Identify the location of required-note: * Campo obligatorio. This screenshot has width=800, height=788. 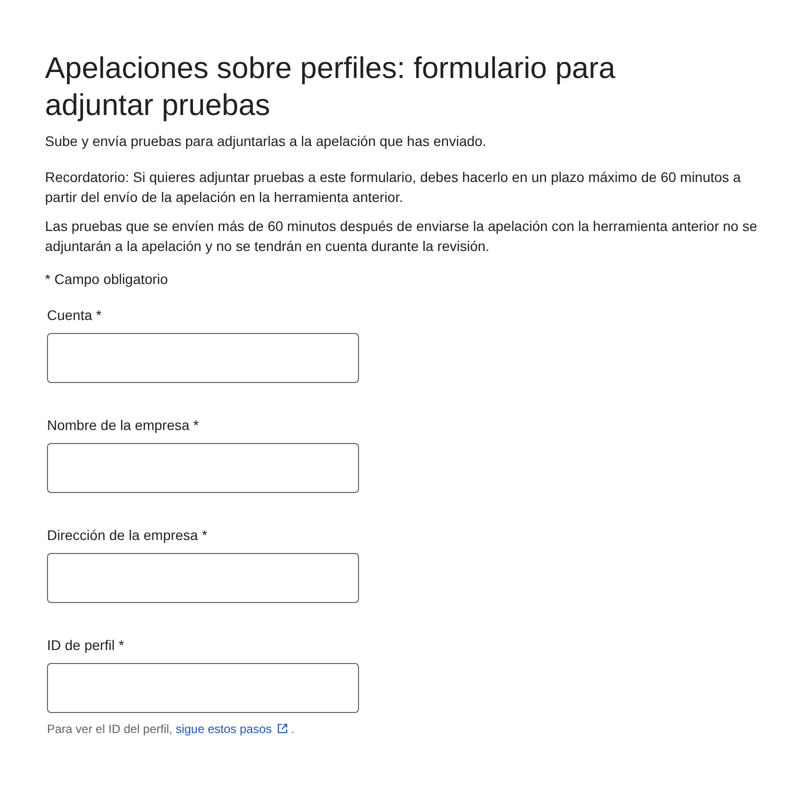
(107, 279).